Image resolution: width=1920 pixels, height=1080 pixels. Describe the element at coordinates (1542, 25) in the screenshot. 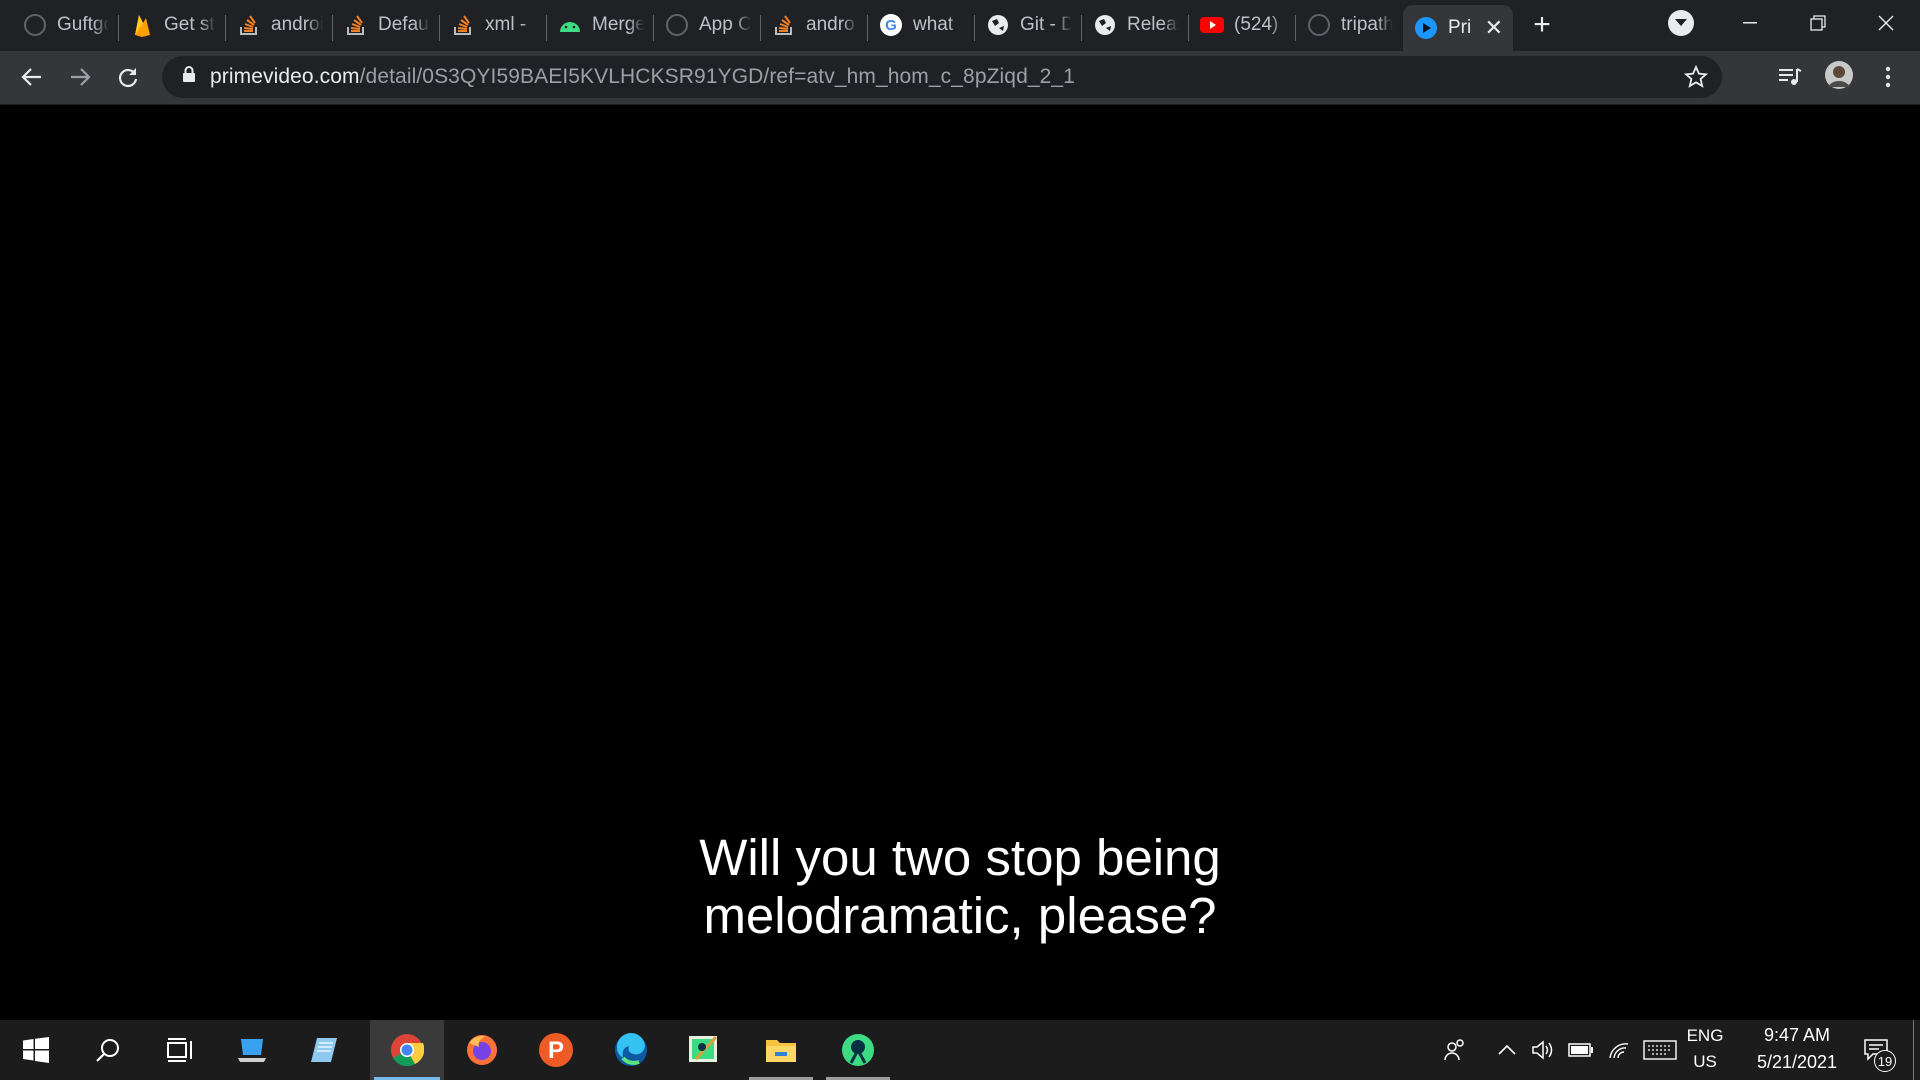

I see `new-tab-button: +` at that location.